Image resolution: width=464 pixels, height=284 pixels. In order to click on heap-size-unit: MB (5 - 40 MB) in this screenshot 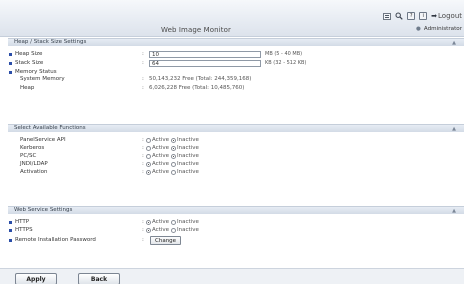, I will do `click(284, 54)`.